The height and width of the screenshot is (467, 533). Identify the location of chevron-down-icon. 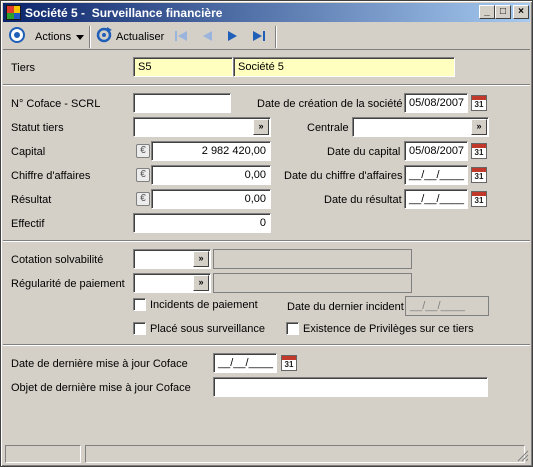
(80, 37).